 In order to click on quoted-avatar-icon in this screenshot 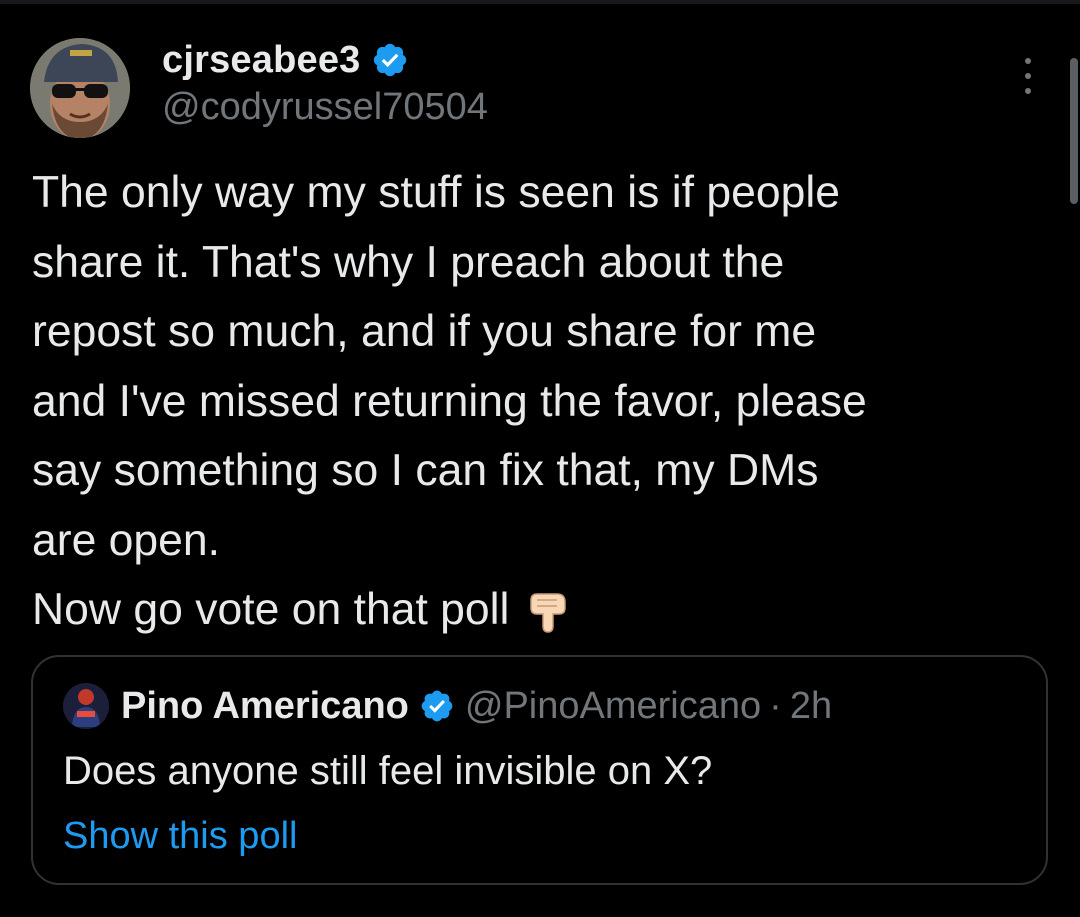, I will do `click(86, 706)`.